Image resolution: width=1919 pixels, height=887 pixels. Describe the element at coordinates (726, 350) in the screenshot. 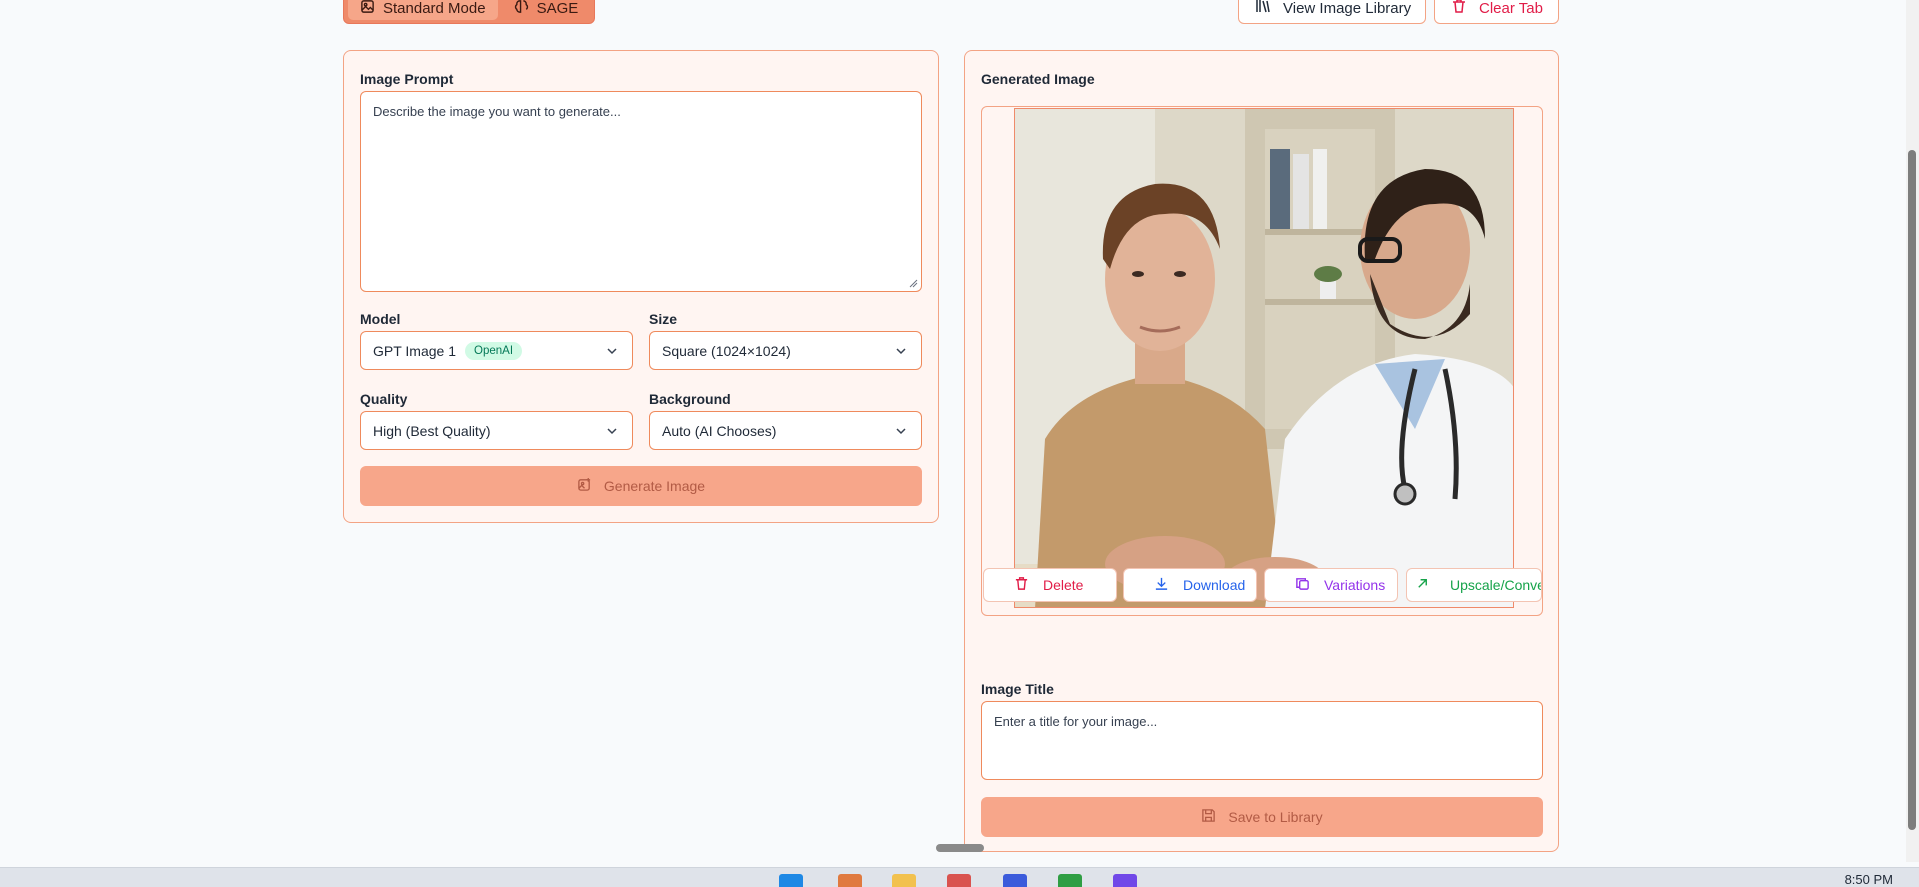

I see `size-value: Square (1024×1024)` at that location.